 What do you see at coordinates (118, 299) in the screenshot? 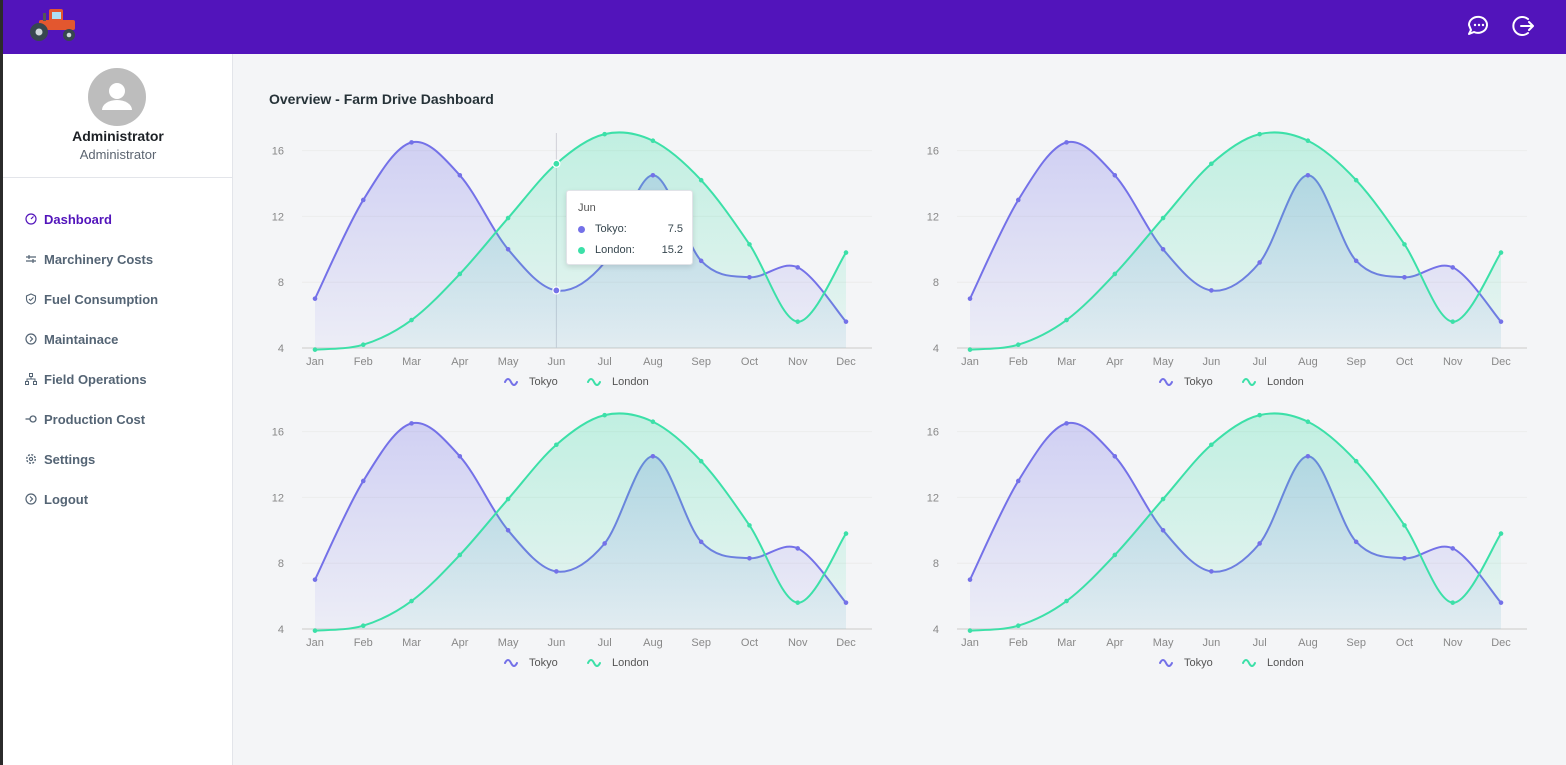
I see `sidebar-item-fuel-consumption: Fuel Consumption` at bounding box center [118, 299].